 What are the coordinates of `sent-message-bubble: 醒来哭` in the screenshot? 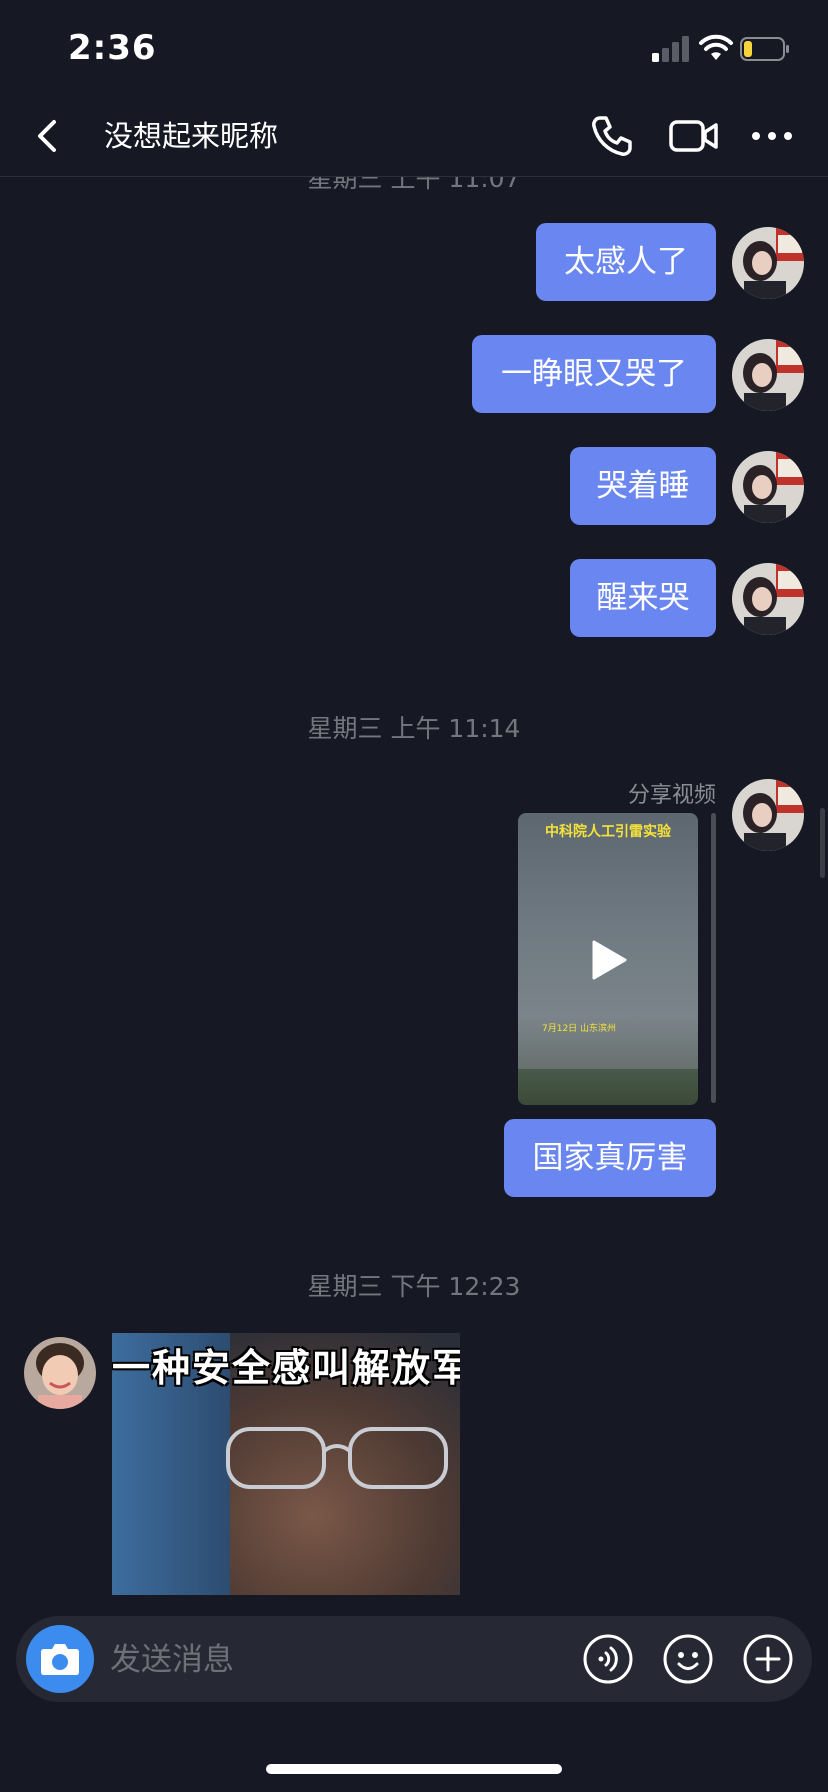 It's located at (643, 598).